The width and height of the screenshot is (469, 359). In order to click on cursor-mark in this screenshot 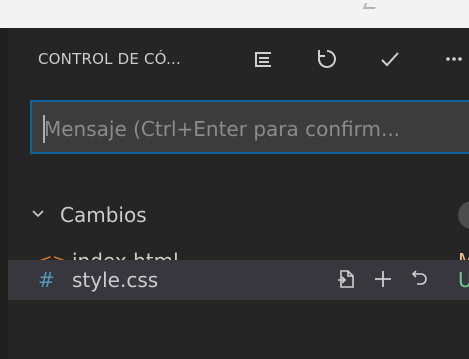, I will do `click(370, 6)`.